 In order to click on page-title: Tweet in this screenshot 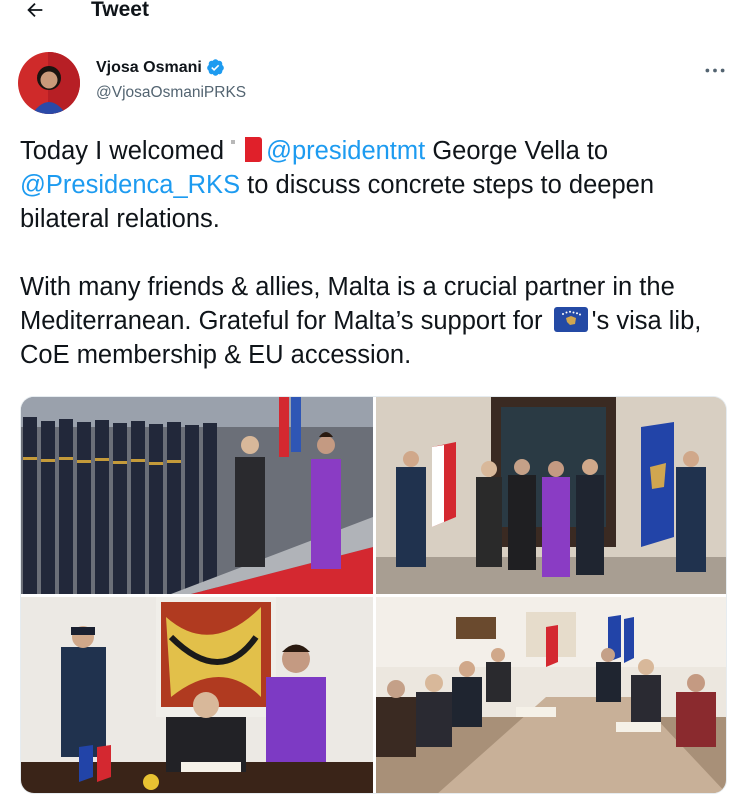, I will do `click(120, 10)`.